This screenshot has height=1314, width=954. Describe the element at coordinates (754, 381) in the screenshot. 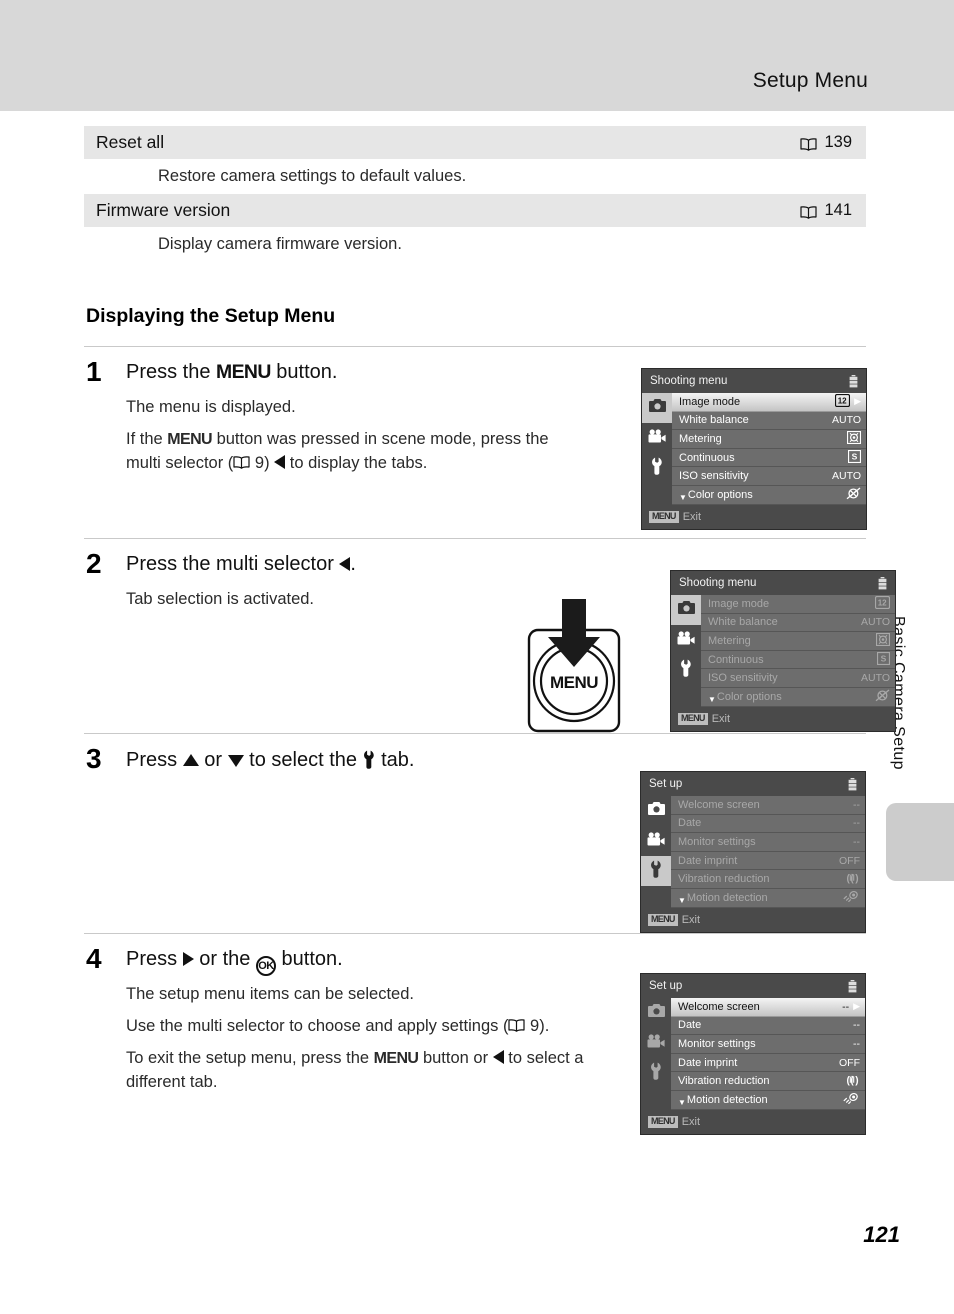

I see `lcd-title-bar: Shooting menu` at that location.